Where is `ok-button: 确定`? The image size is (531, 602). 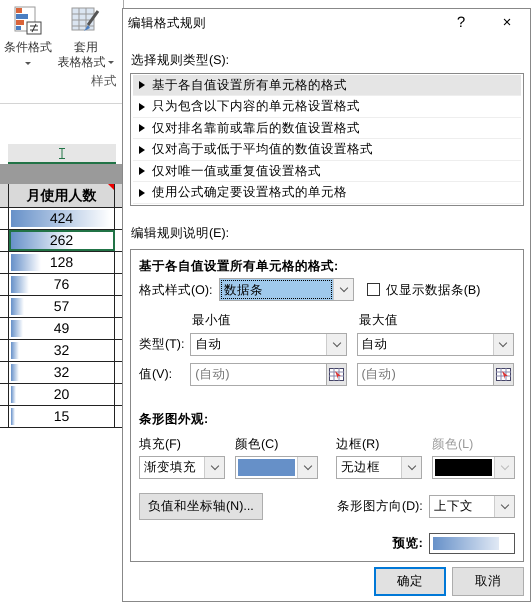 ok-button: 确定 is located at coordinates (410, 581).